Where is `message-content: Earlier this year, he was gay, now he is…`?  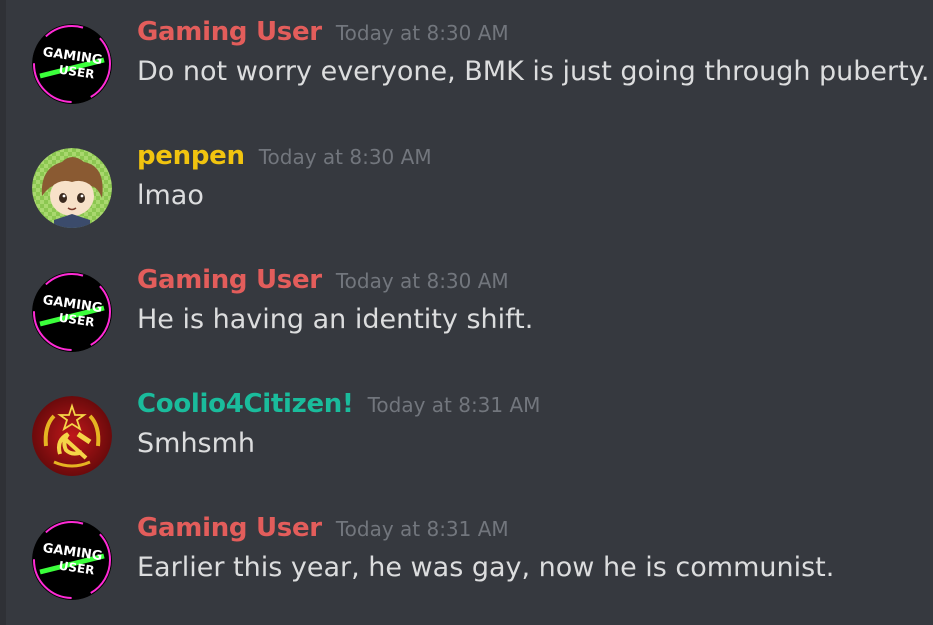
message-content: Earlier this year, he was gay, now he is… is located at coordinates (486, 567).